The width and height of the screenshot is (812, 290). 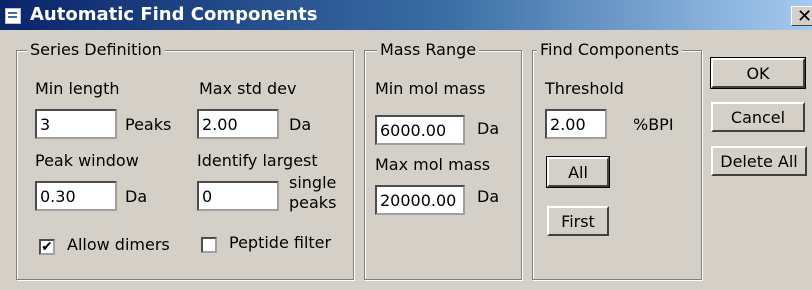 I want to click on window-title: Automatic Find Components, so click(x=174, y=14).